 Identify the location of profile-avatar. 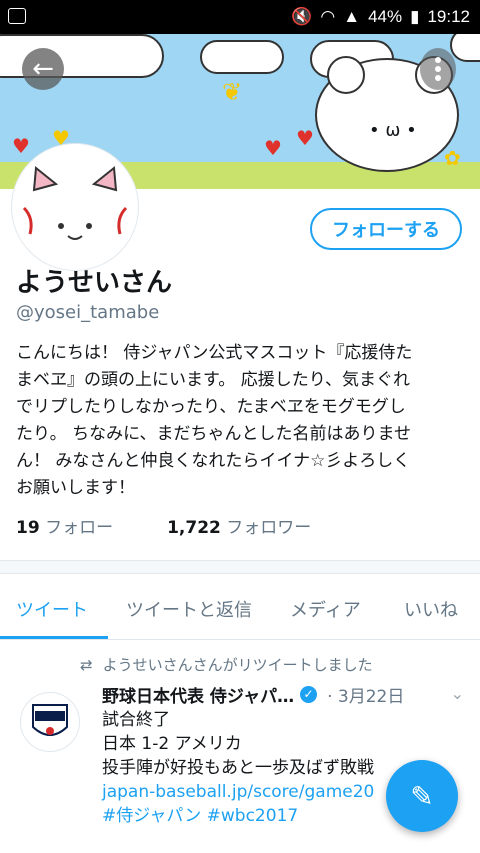
(75, 207).